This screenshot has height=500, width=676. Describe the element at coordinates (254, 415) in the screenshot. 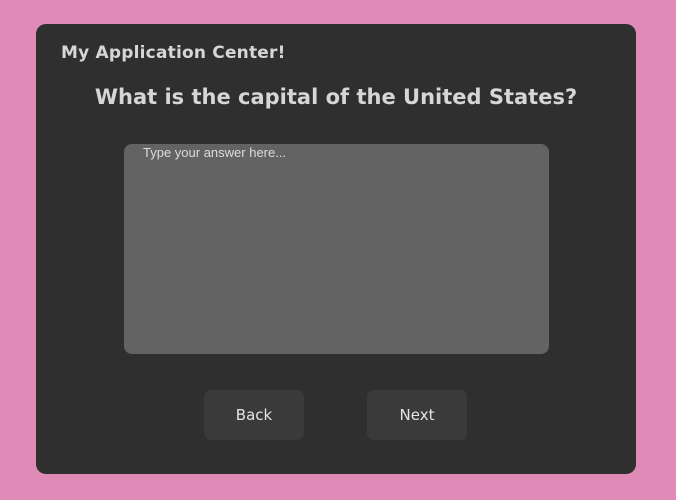

I see `back-button: Back` at that location.